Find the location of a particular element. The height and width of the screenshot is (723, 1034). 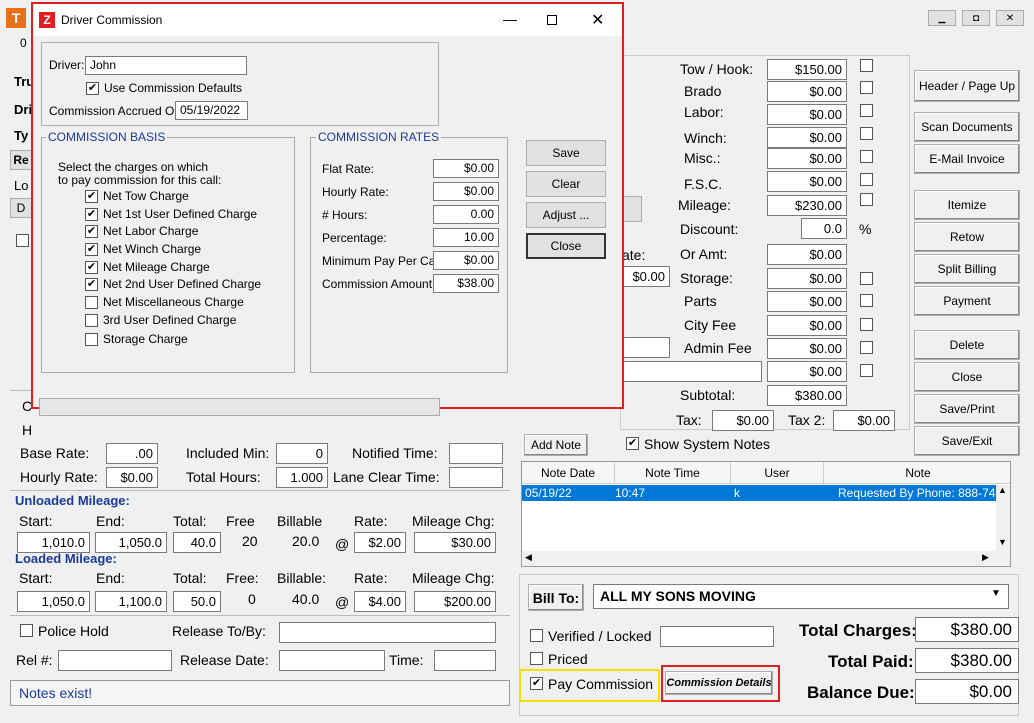

dialog-close-icon: ✕ is located at coordinates (597, 20).